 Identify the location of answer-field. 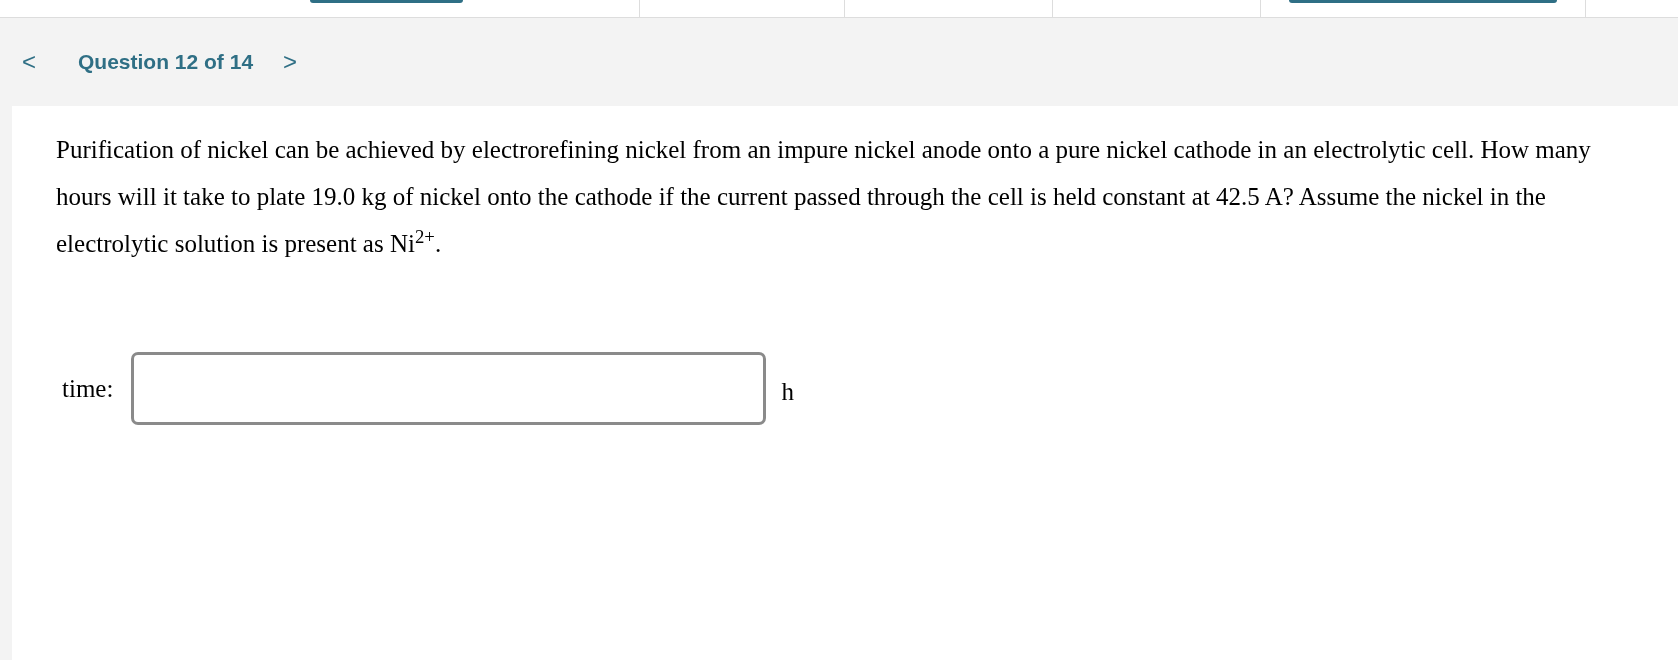
(449, 388).